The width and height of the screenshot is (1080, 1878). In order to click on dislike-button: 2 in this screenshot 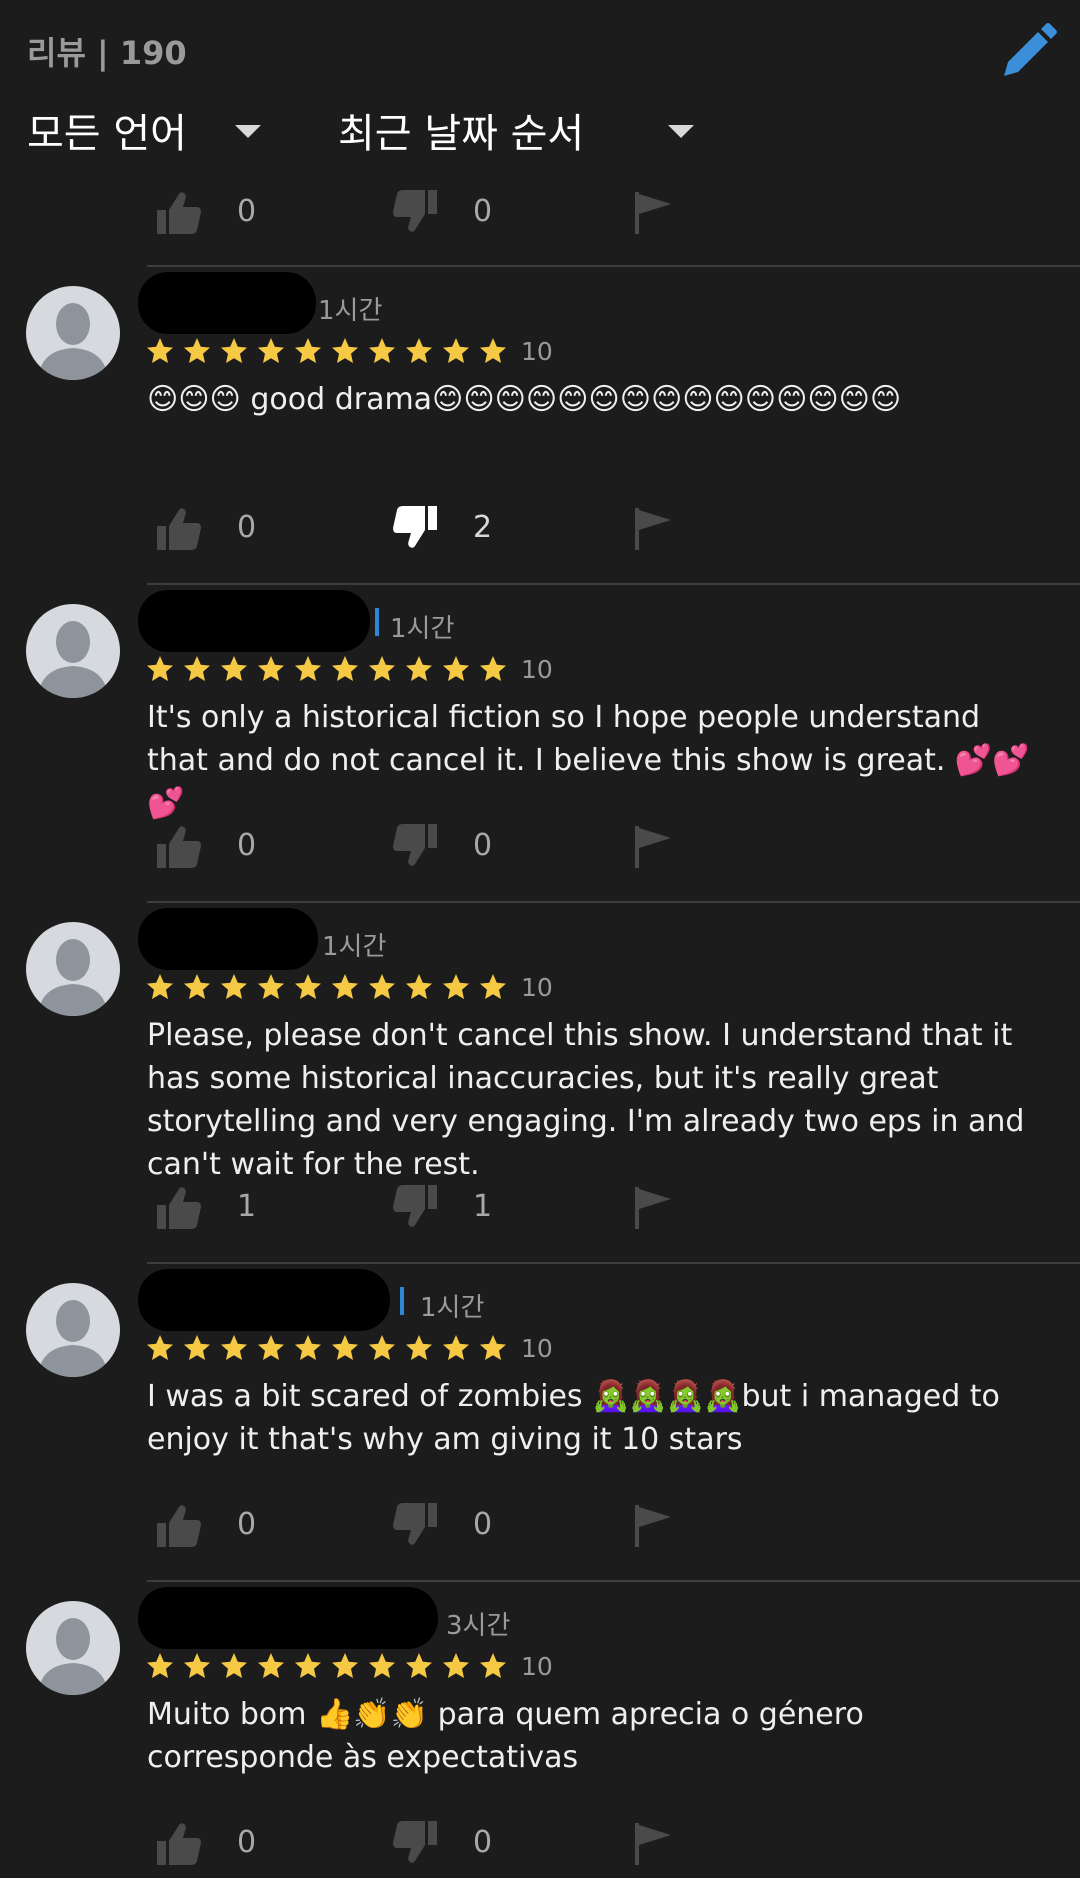, I will do `click(441, 528)`.